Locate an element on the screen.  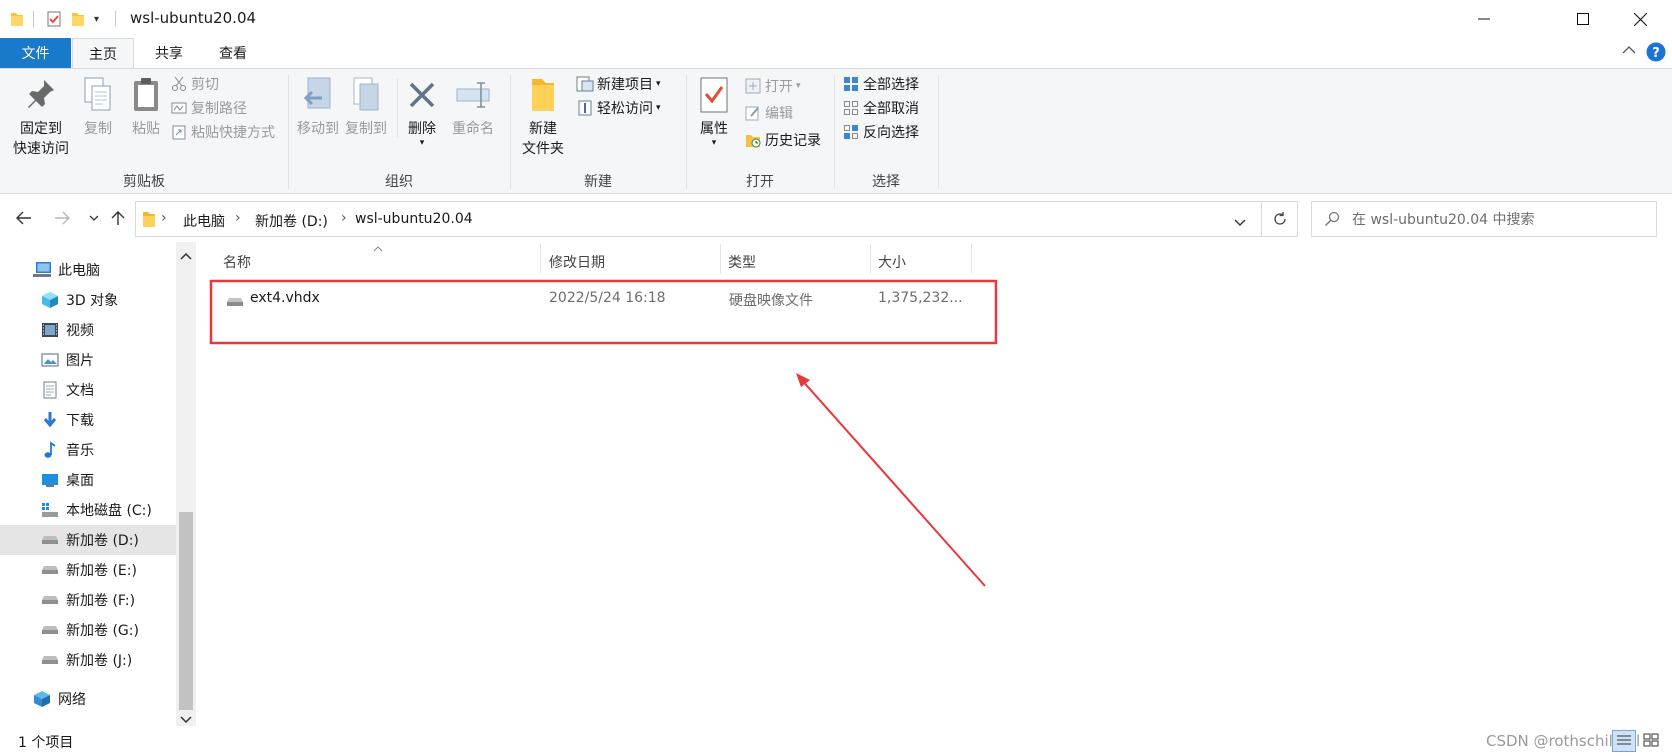
nav-item-drive-j: 新加卷 (J:) is located at coordinates (88, 660).